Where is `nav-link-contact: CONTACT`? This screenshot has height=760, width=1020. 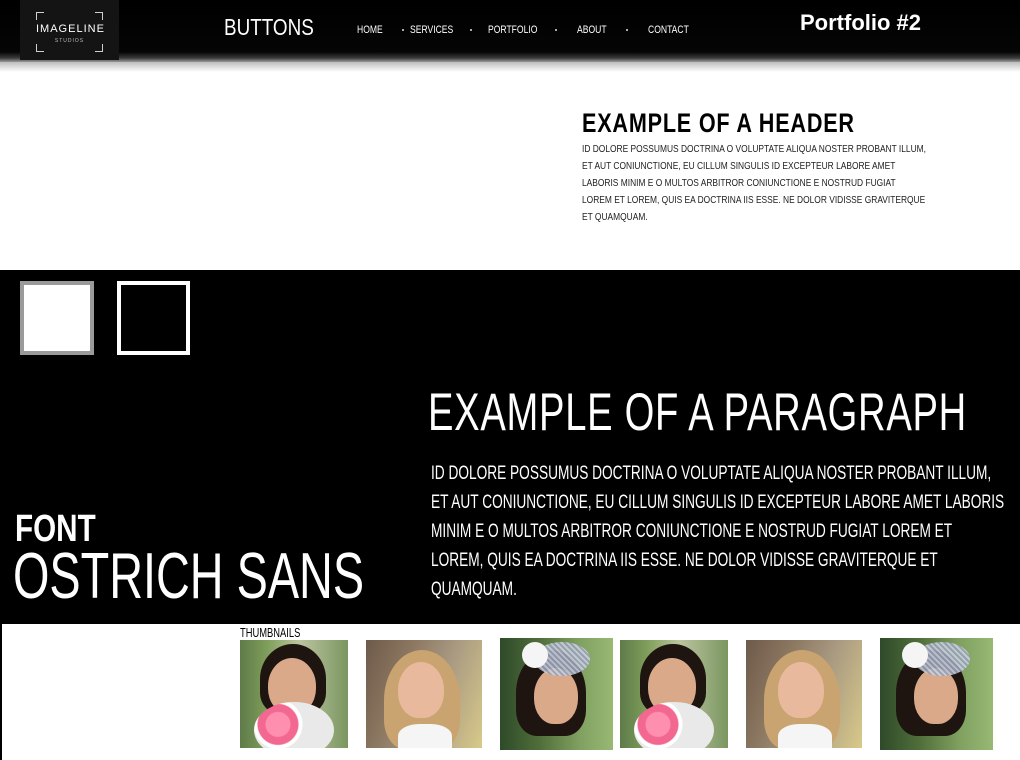
nav-link-contact: CONTACT is located at coordinates (668, 30).